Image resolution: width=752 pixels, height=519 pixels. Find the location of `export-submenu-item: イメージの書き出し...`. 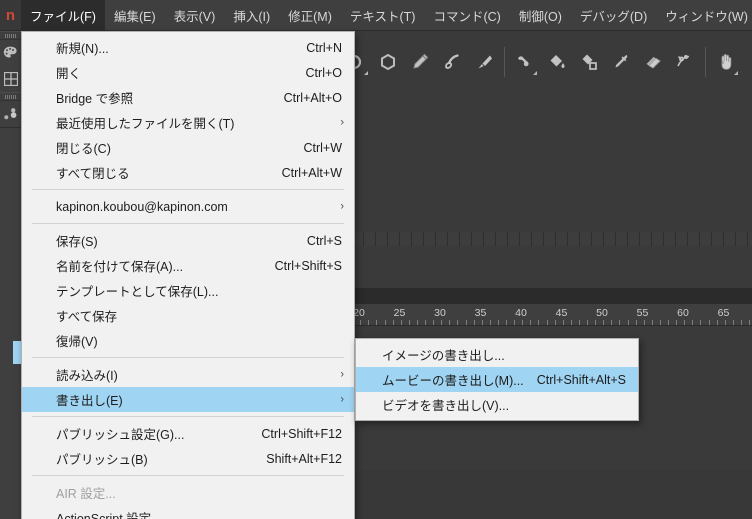

export-submenu-item: イメージの書き出し... is located at coordinates (497, 354).